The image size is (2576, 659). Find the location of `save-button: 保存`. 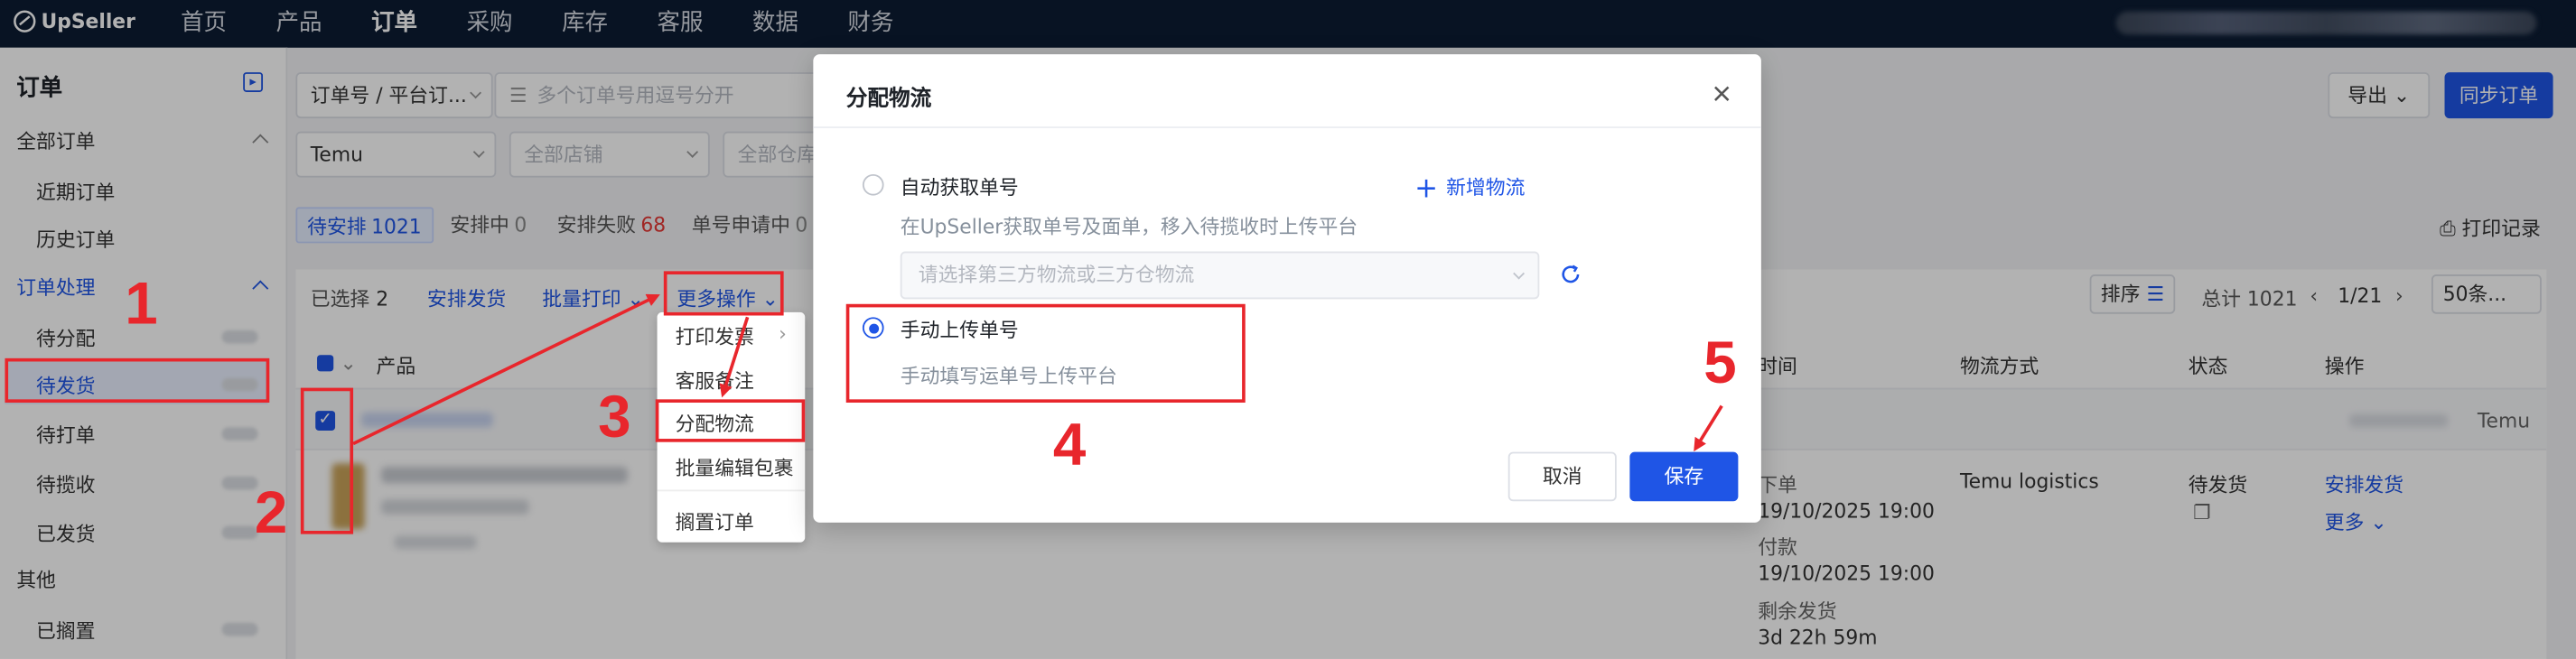

save-button: 保存 is located at coordinates (1684, 477).